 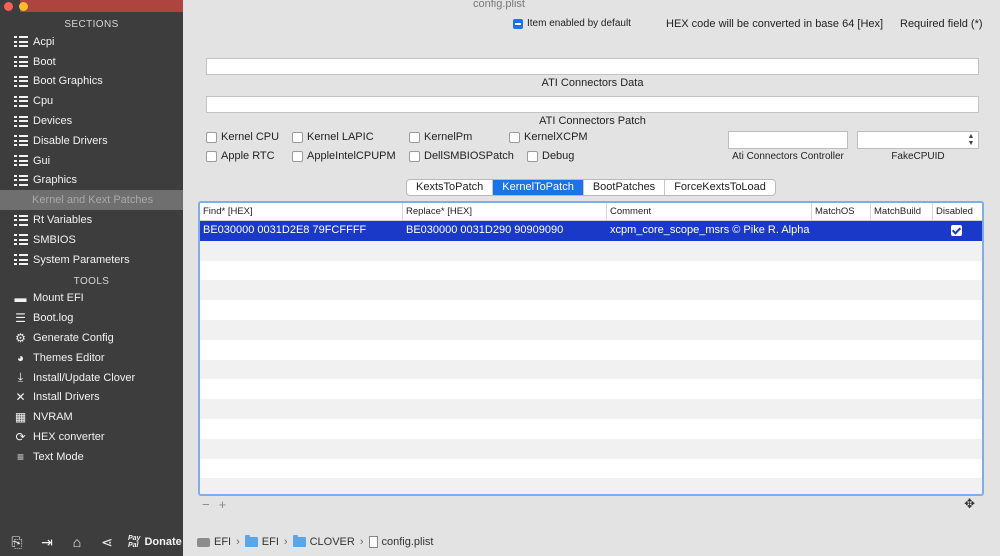 What do you see at coordinates (91, 378) in the screenshot?
I see `tool-install-update-clover: ⤓ Install/Update Clover` at bounding box center [91, 378].